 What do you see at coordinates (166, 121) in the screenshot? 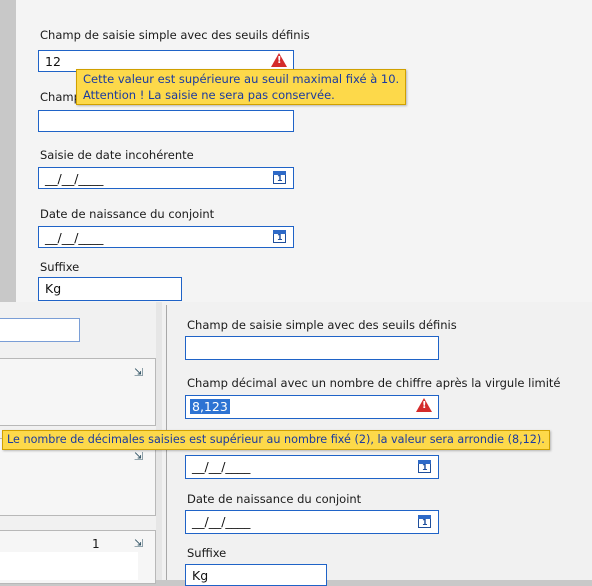
I see `second-field-input` at bounding box center [166, 121].